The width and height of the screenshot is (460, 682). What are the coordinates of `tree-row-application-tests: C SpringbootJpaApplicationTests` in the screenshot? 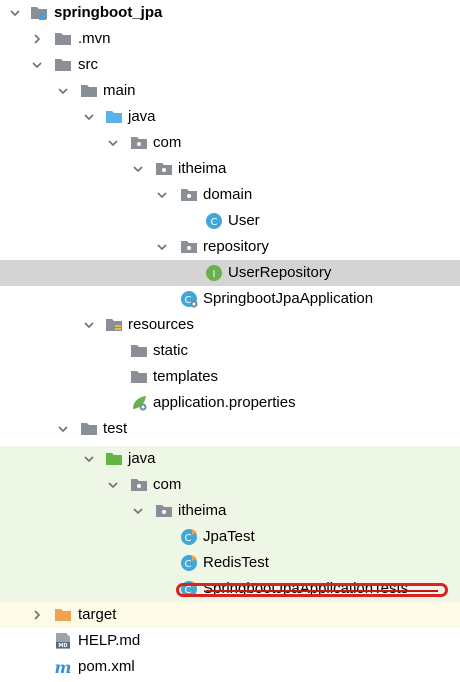 It's located at (230, 589).